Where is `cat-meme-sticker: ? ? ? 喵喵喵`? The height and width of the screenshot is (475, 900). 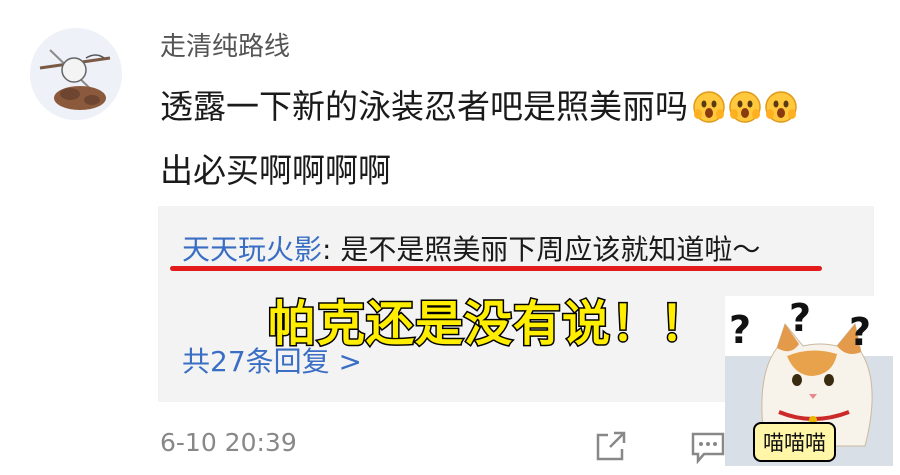 cat-meme-sticker: ? ? ? 喵喵喵 is located at coordinates (809, 381).